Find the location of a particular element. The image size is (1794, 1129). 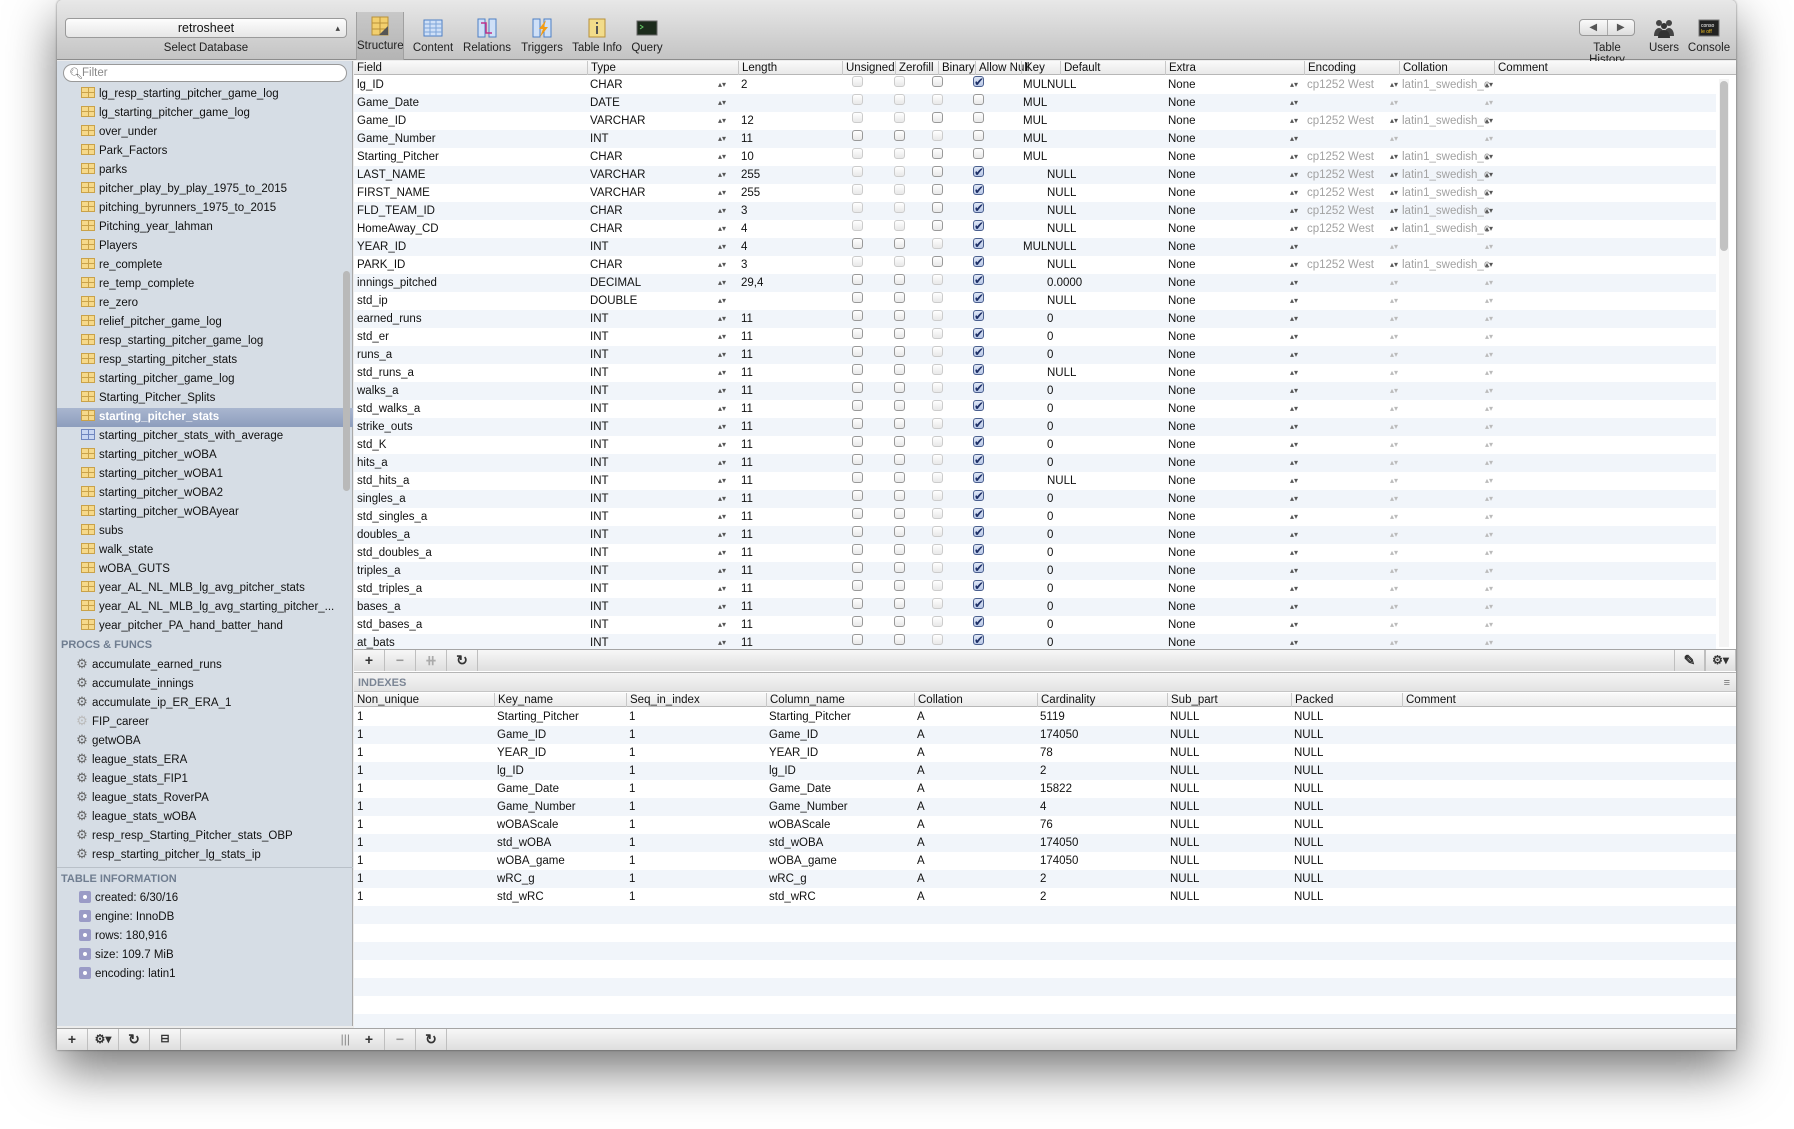

sidebar-proc-item: ⚙ accumulate_innings is located at coordinates (205, 682).